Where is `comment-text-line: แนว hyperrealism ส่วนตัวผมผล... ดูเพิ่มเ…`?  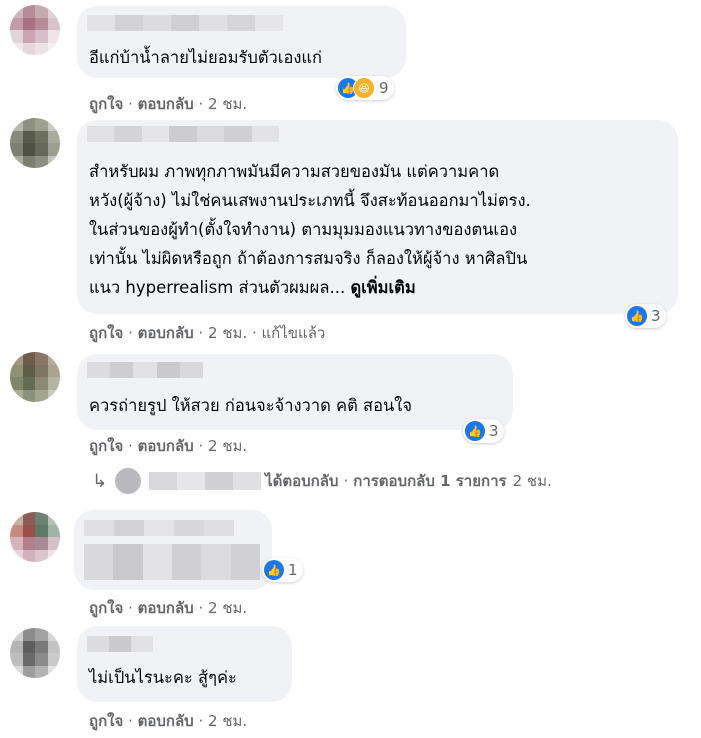
comment-text-line: แนว hyperrealism ส่วนตัวผมผล... ดูเพิ่มเ… is located at coordinates (252, 287).